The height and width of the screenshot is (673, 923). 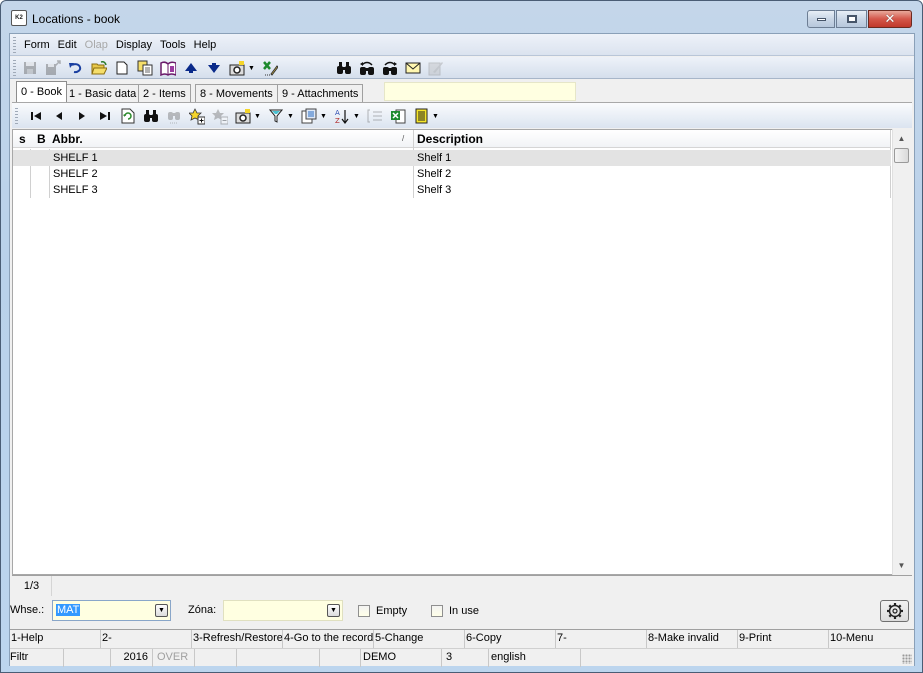 I want to click on menu-display: Display, so click(x=134, y=45).